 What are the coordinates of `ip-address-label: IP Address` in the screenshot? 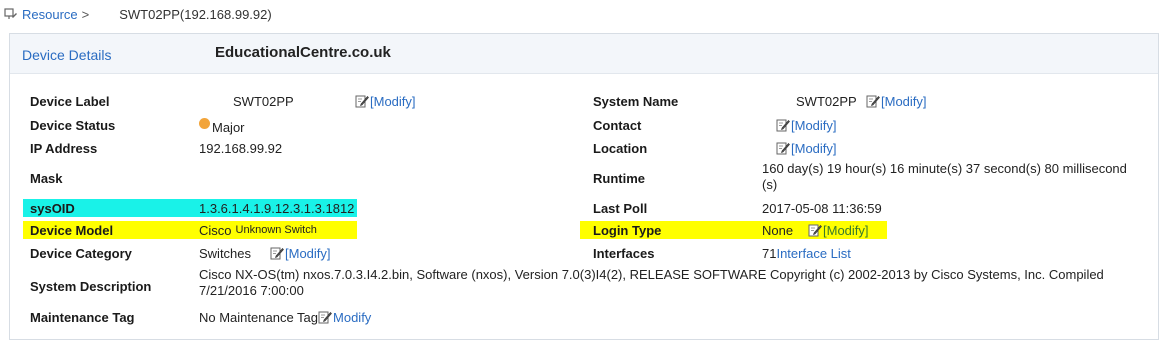 It's located at (64, 148).